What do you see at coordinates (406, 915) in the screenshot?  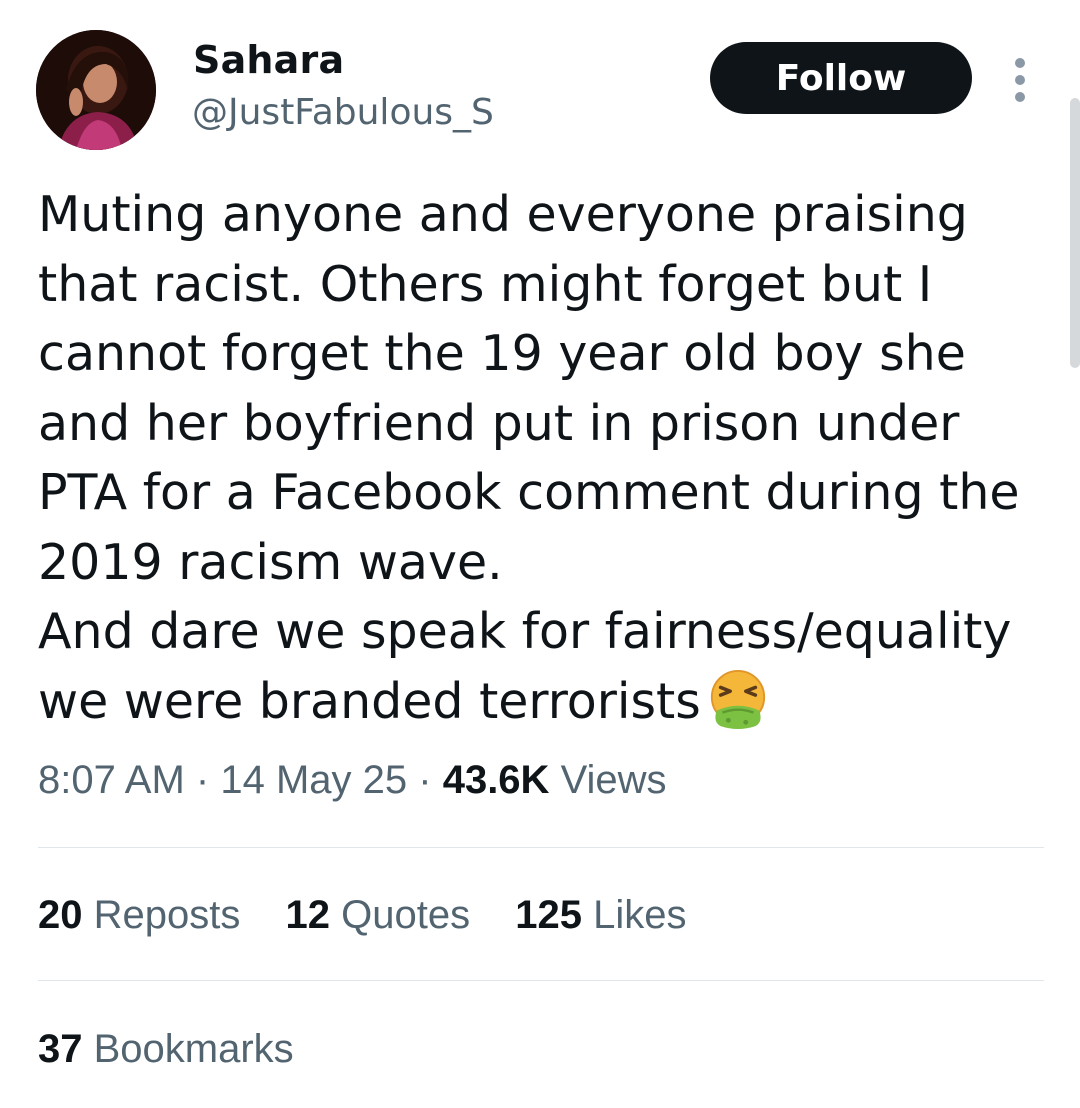 I see `quotes-label: Quotes` at bounding box center [406, 915].